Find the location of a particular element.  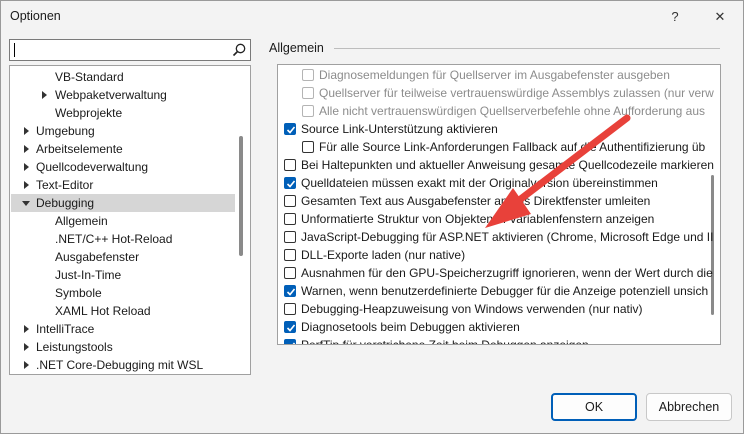

tree-item: .NET Core-Debugging mit WSL is located at coordinates (123, 365).